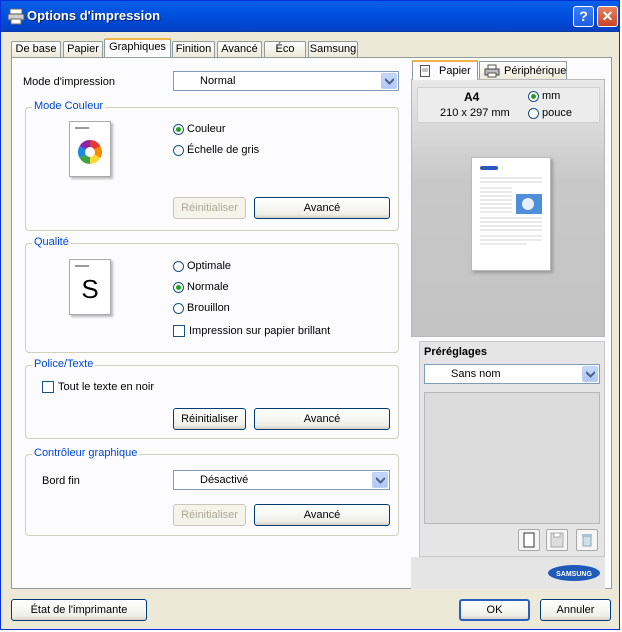  I want to click on color-mode-title: Mode Couleur, so click(69, 106).